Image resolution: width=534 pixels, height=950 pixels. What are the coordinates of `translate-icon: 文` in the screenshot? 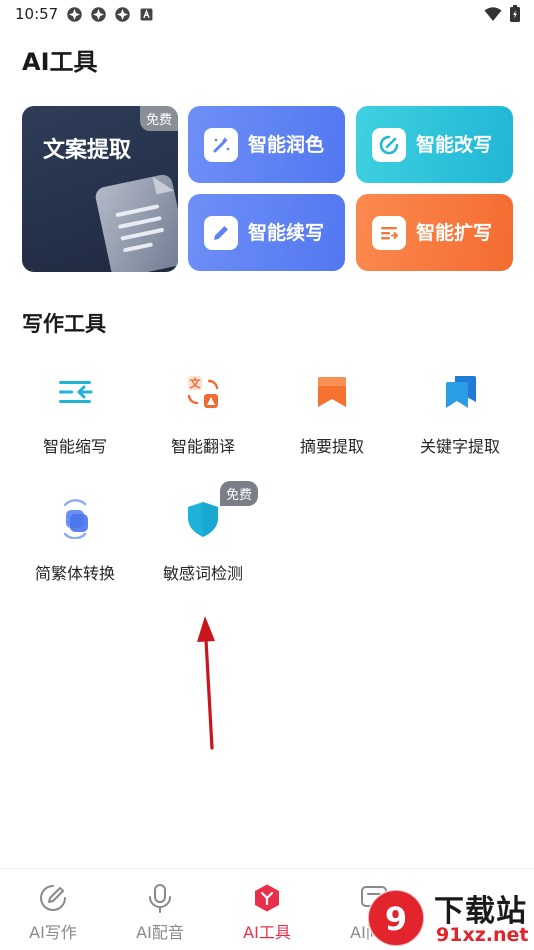 It's located at (203, 392).